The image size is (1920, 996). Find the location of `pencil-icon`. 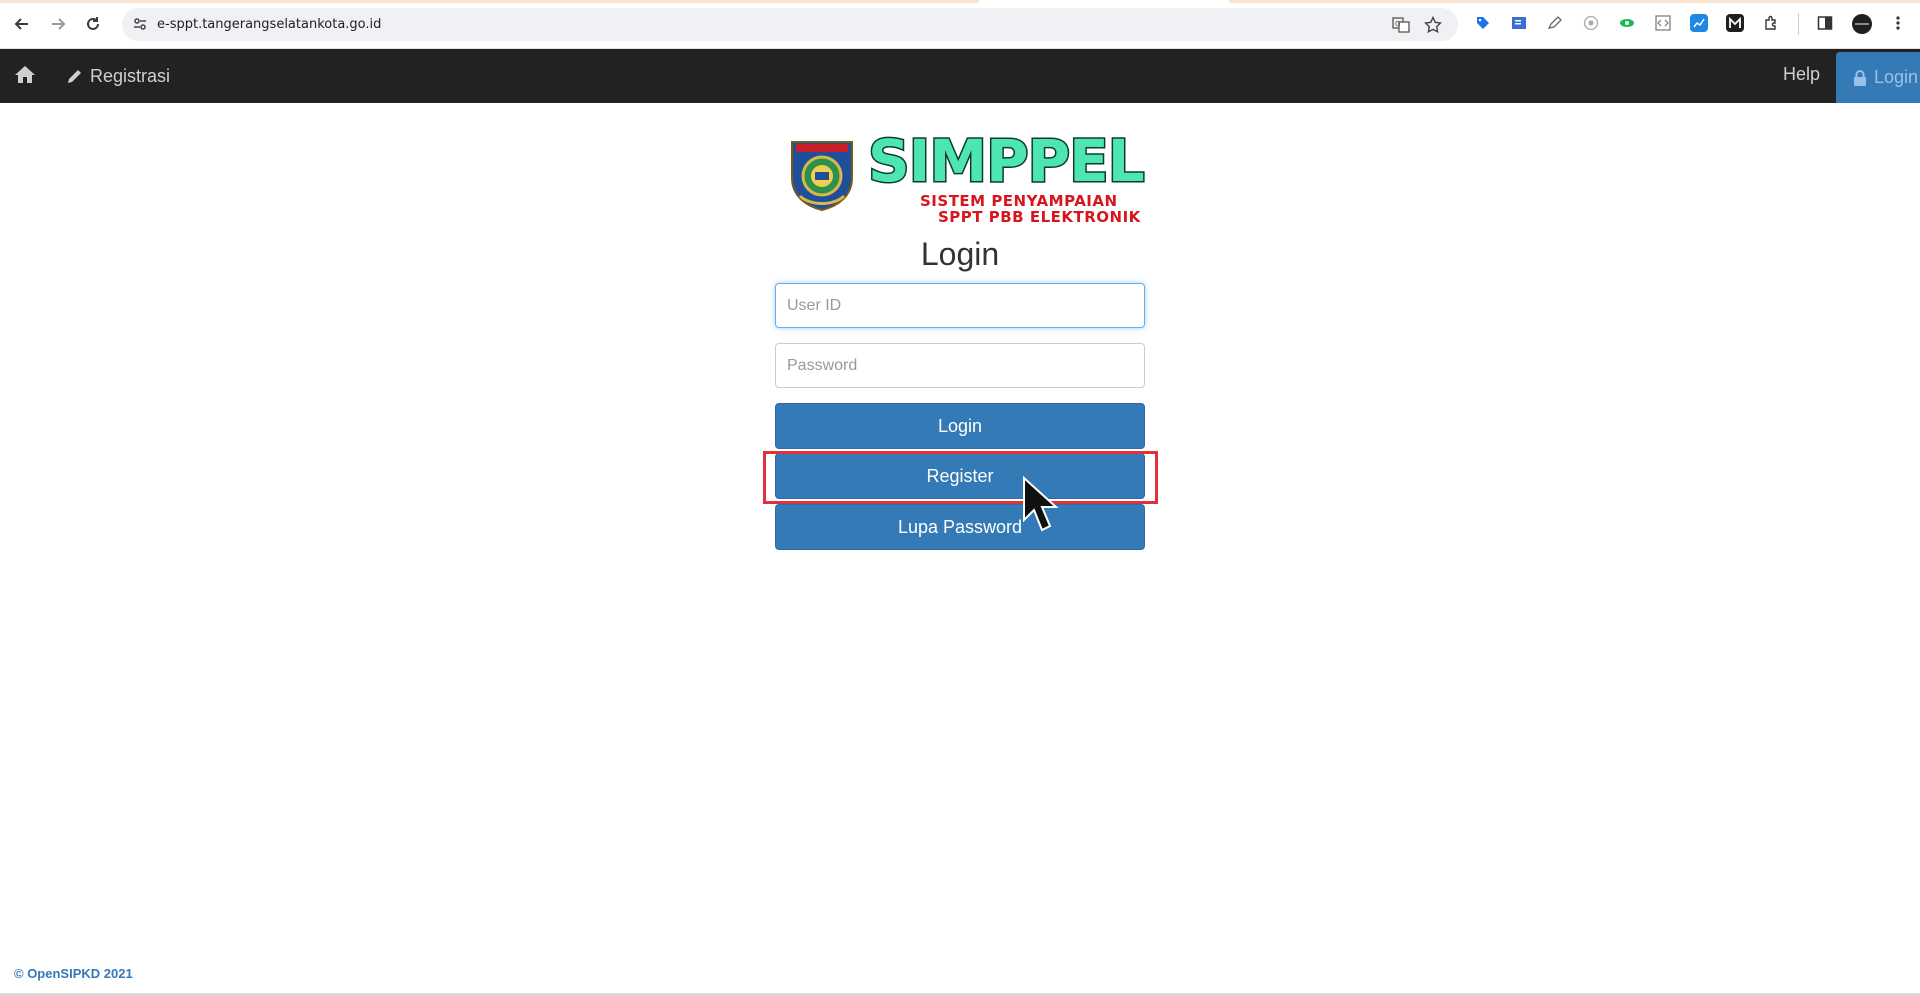

pencil-icon is located at coordinates (75, 75).